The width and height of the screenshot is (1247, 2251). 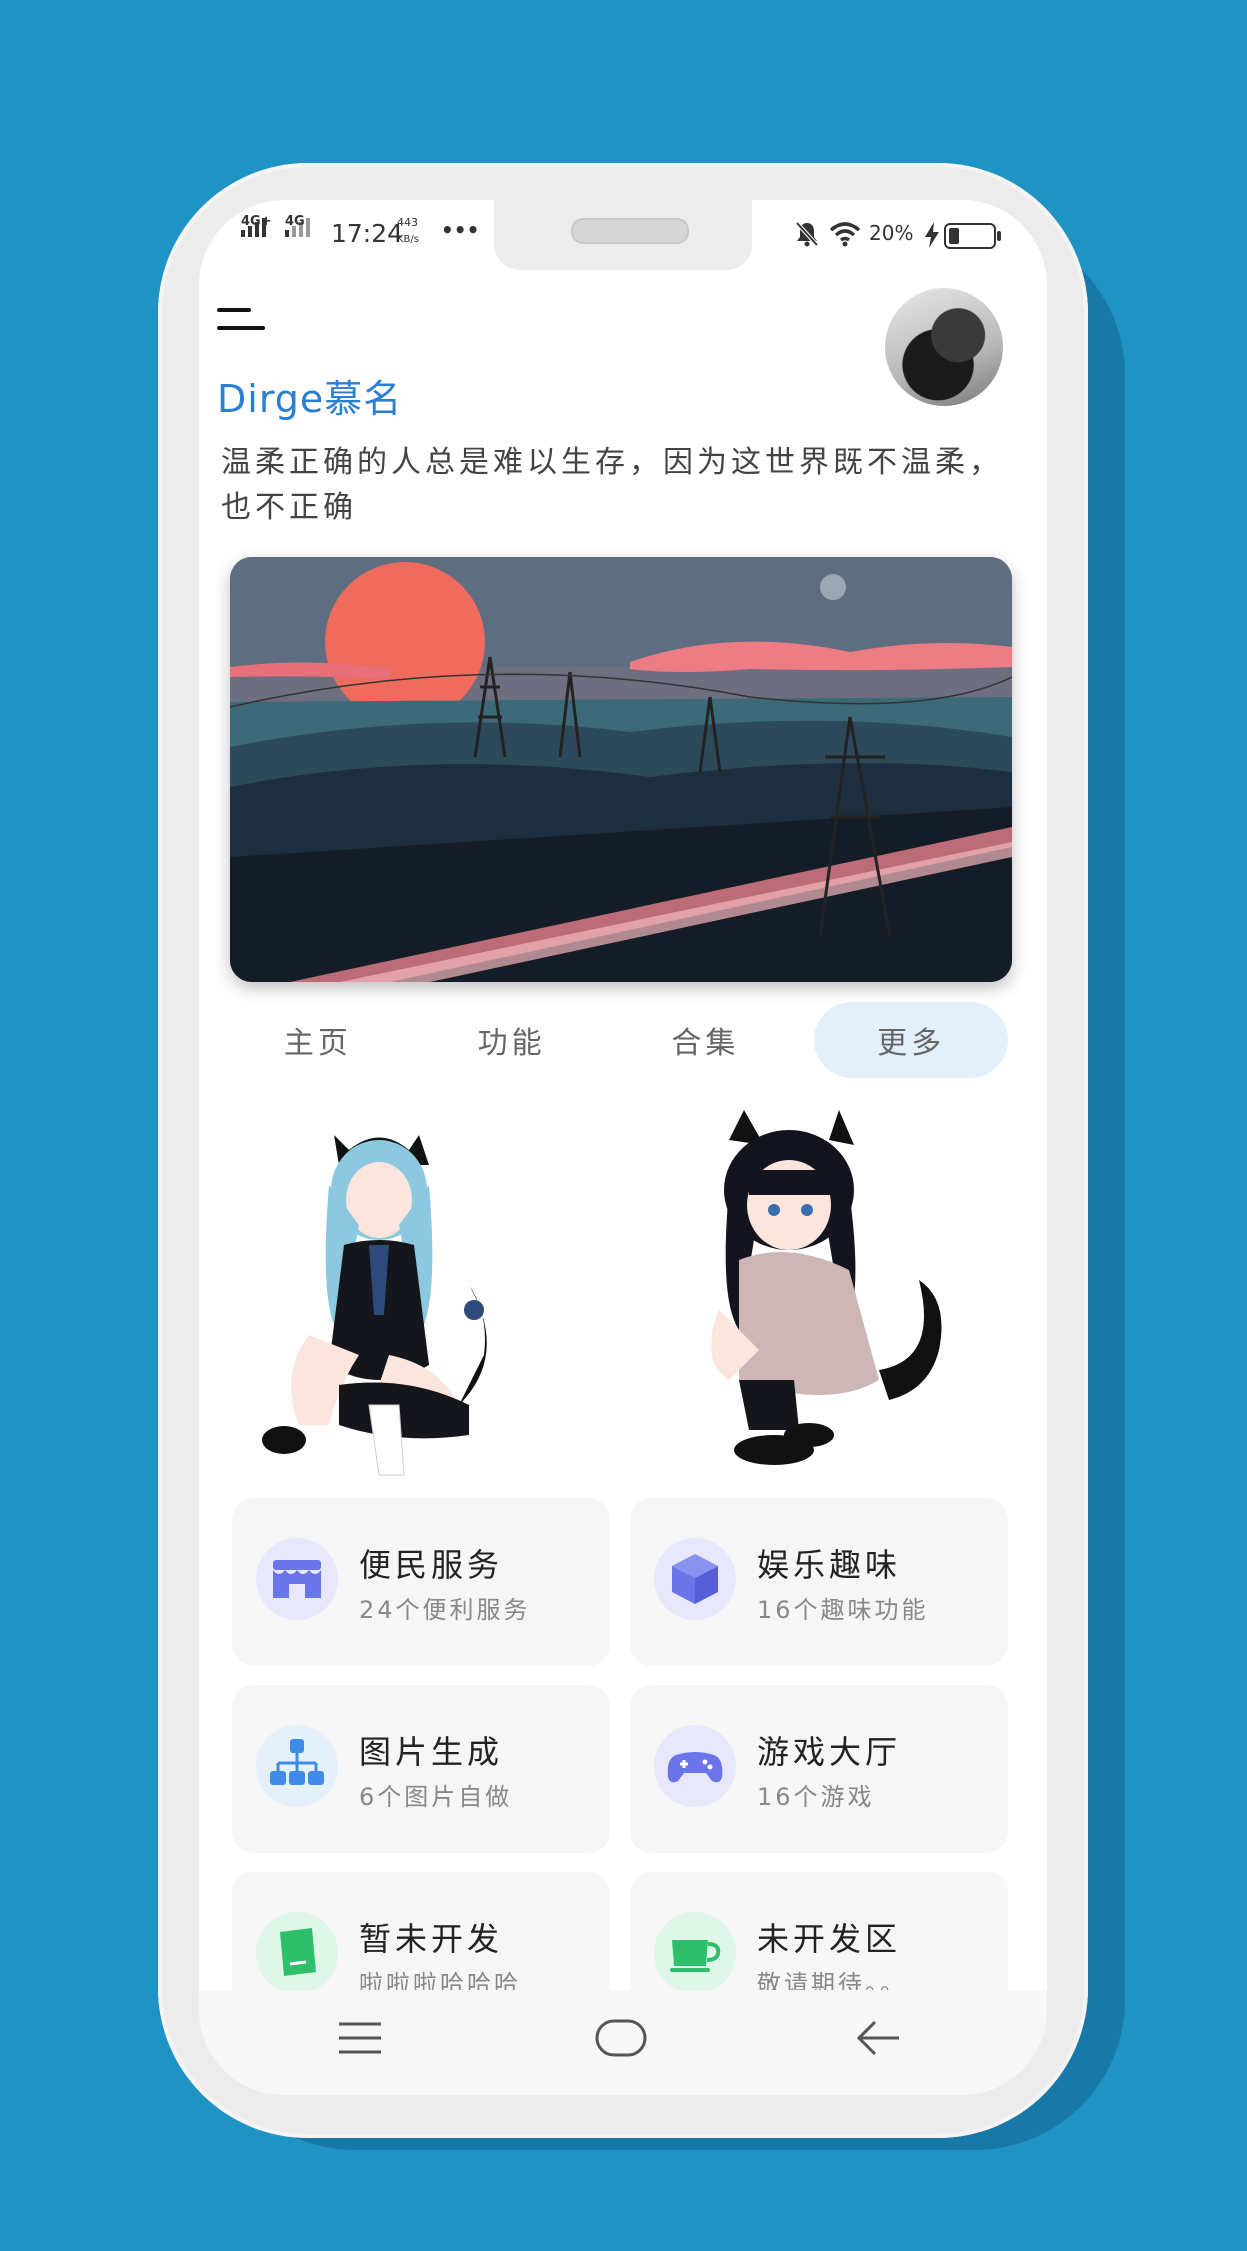 What do you see at coordinates (932, 235) in the screenshot?
I see `charging-icon` at bounding box center [932, 235].